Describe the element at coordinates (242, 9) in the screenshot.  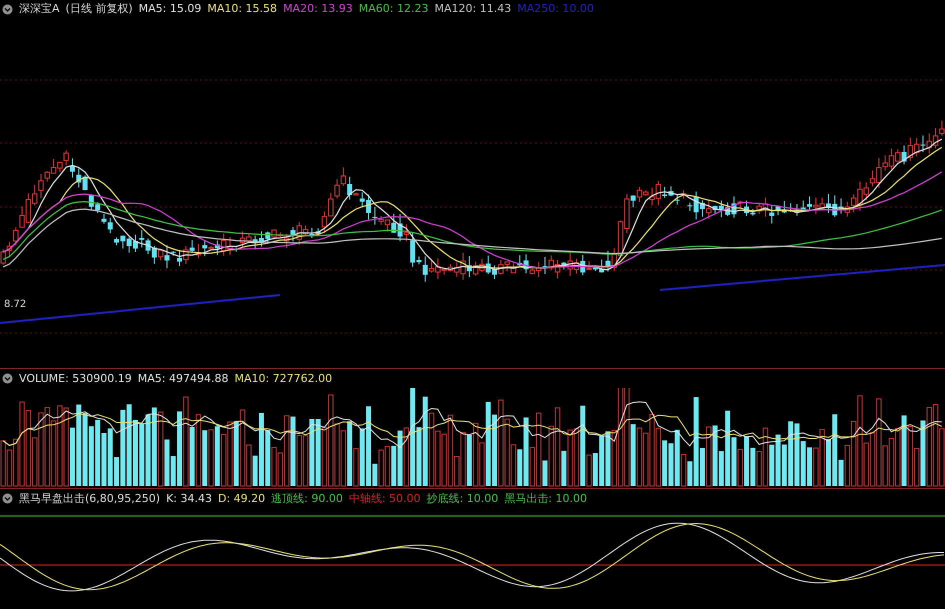
I see `indicator-value: MA10: 15.58` at that location.